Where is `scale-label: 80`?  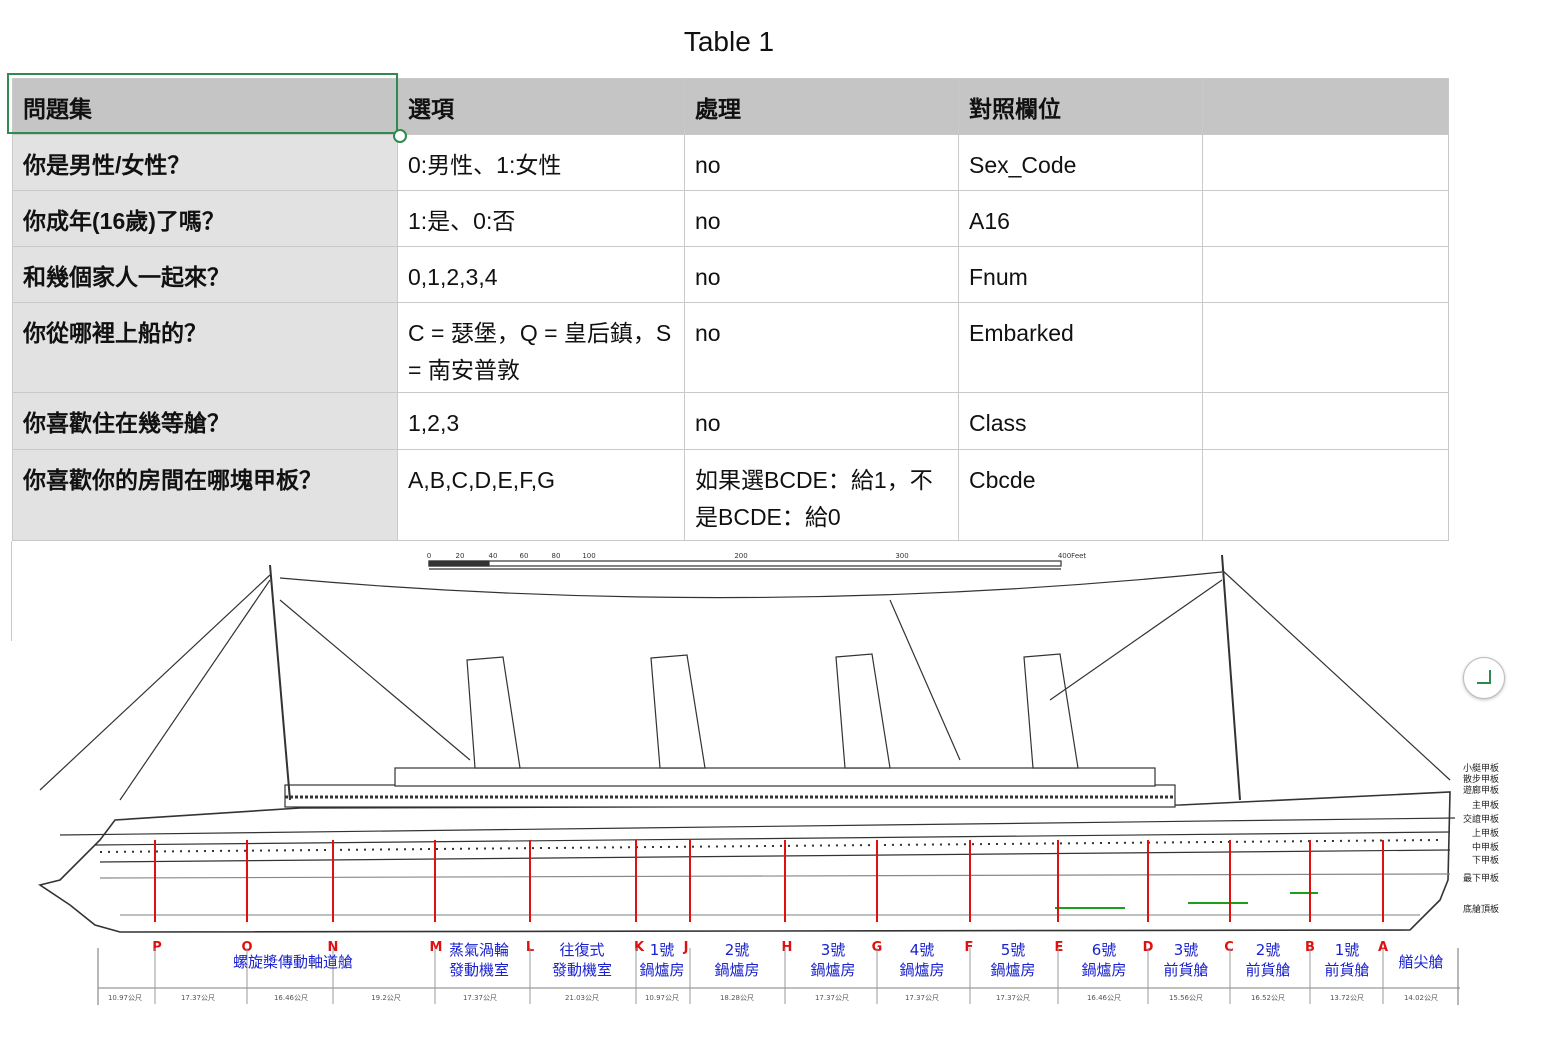 scale-label: 80 is located at coordinates (556, 556).